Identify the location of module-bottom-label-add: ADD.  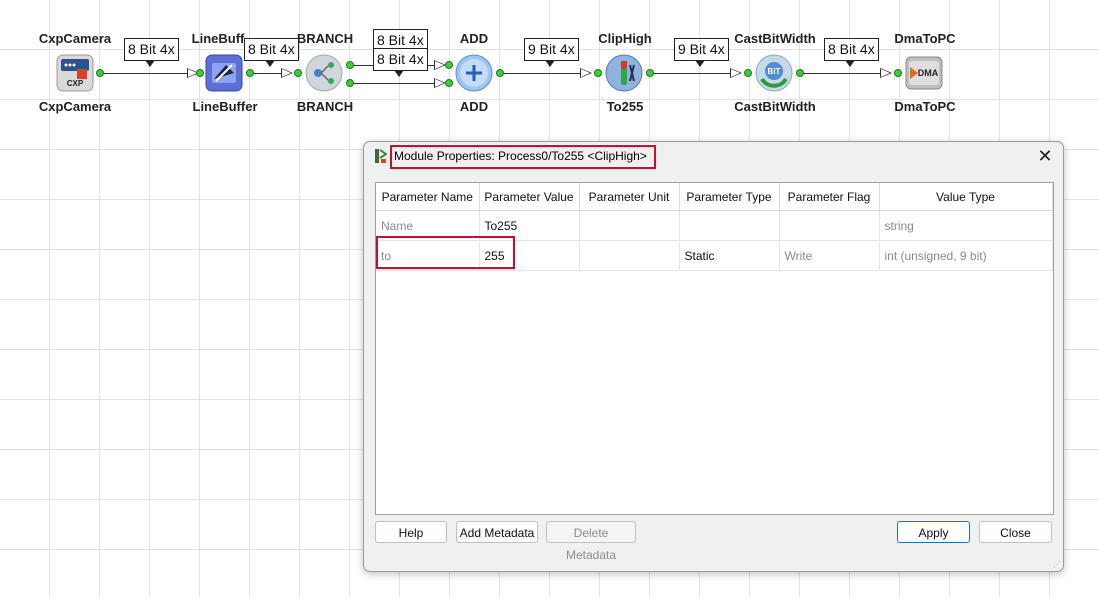
(474, 106).